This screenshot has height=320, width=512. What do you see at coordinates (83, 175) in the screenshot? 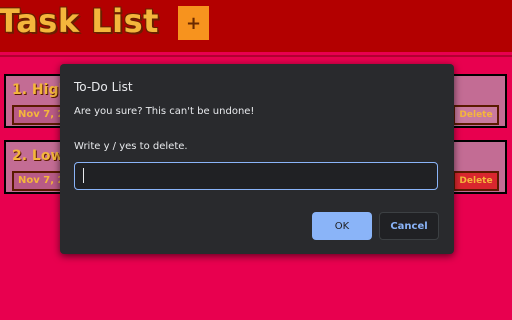
I see `text-caret` at bounding box center [83, 175].